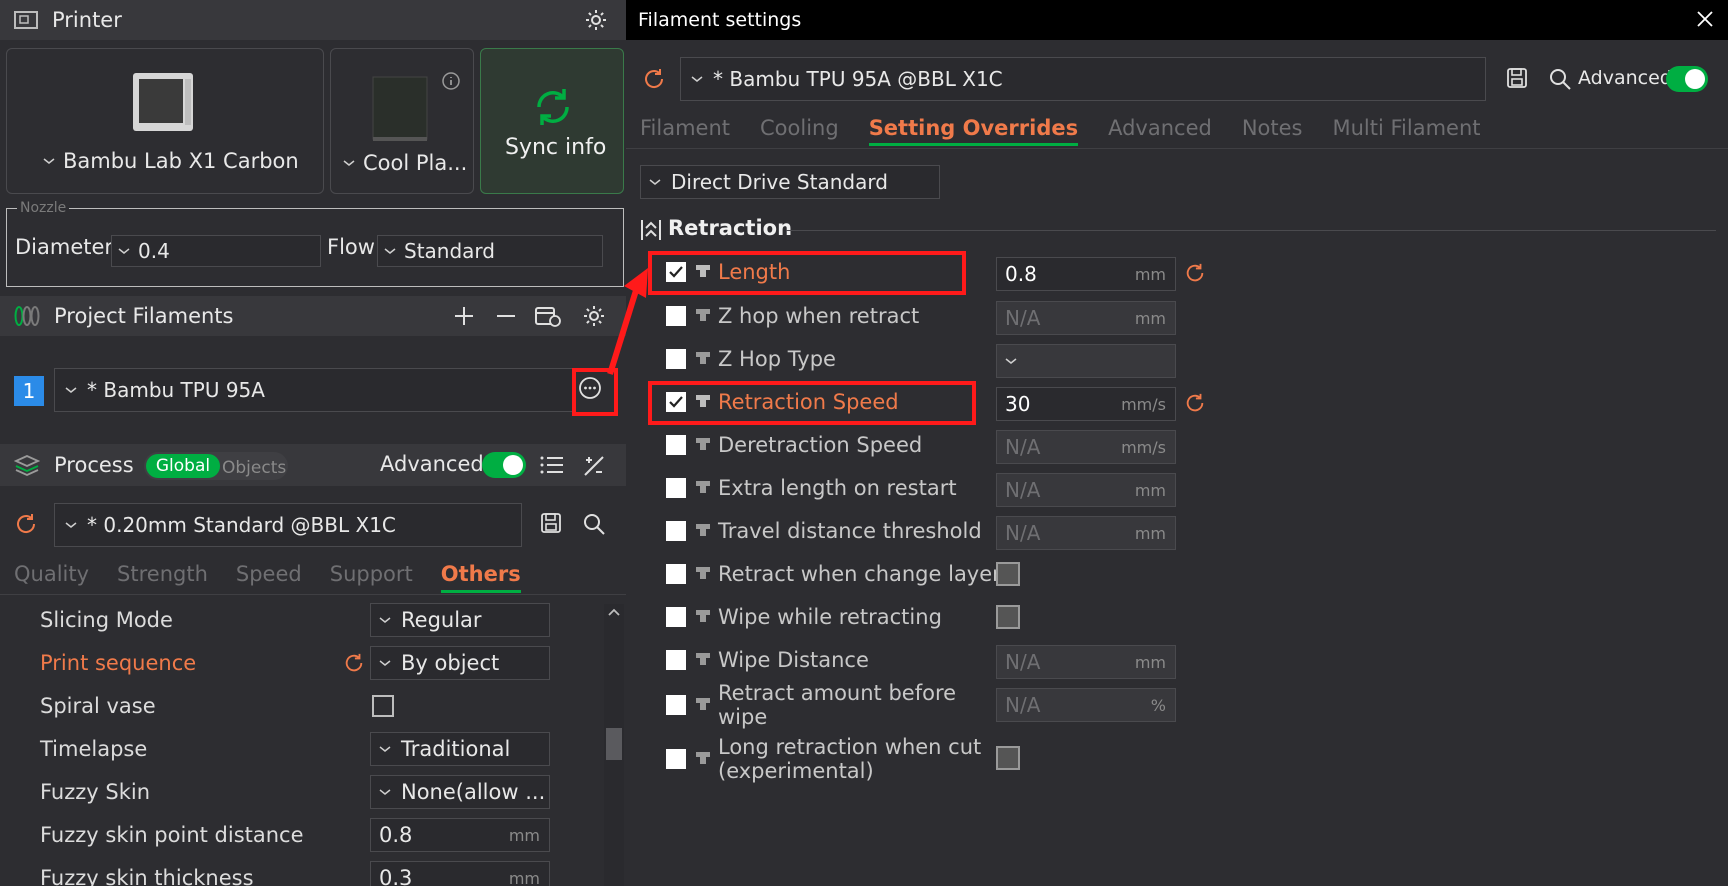 The image size is (1728, 886). I want to click on sync-icon, so click(553, 109).